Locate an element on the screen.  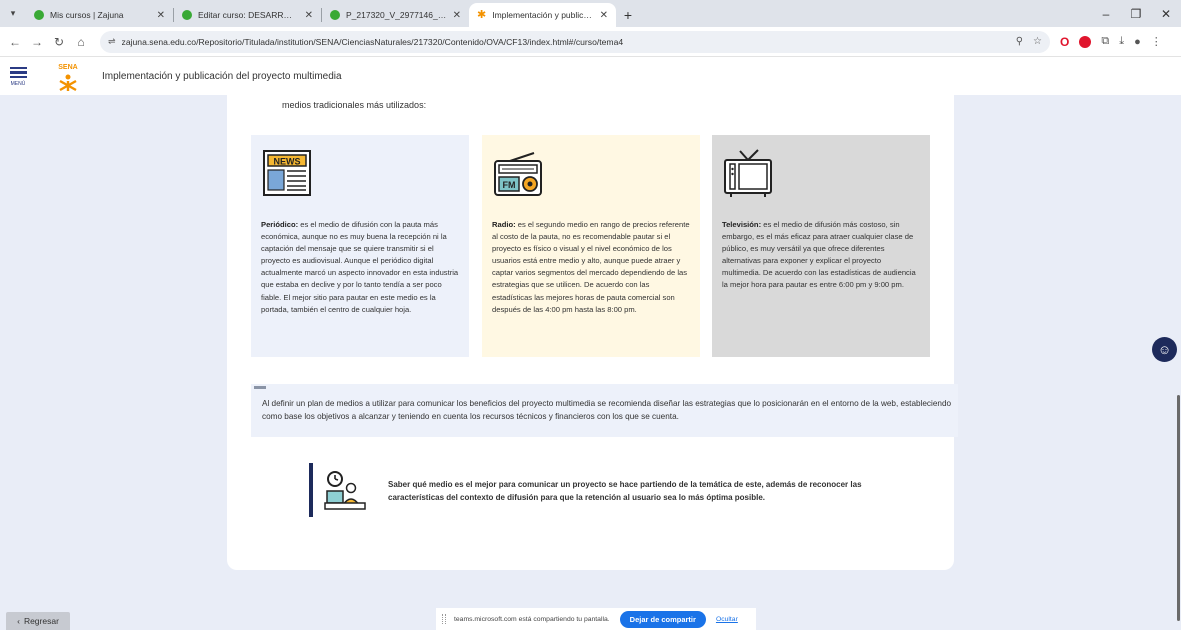
sena-logo-symbol-icon is located at coordinates (68, 83).